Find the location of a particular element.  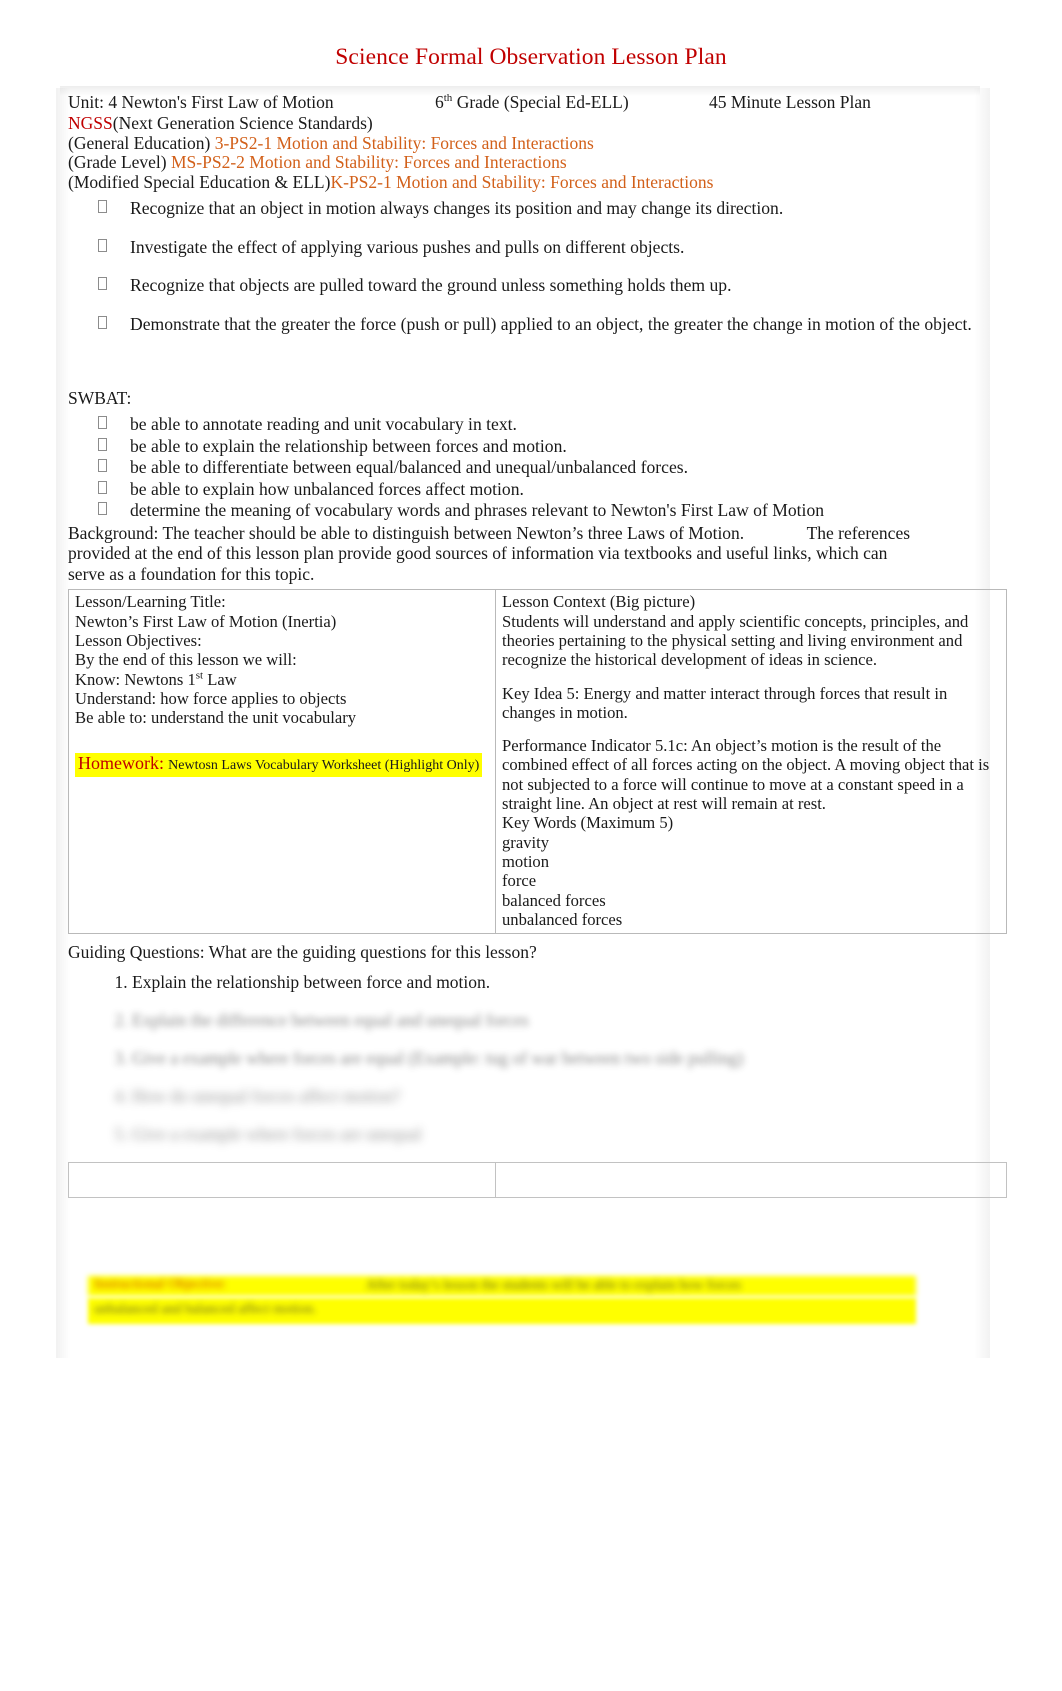

ngss-expansion: (Next Generation Science Standards) is located at coordinates (242, 123).